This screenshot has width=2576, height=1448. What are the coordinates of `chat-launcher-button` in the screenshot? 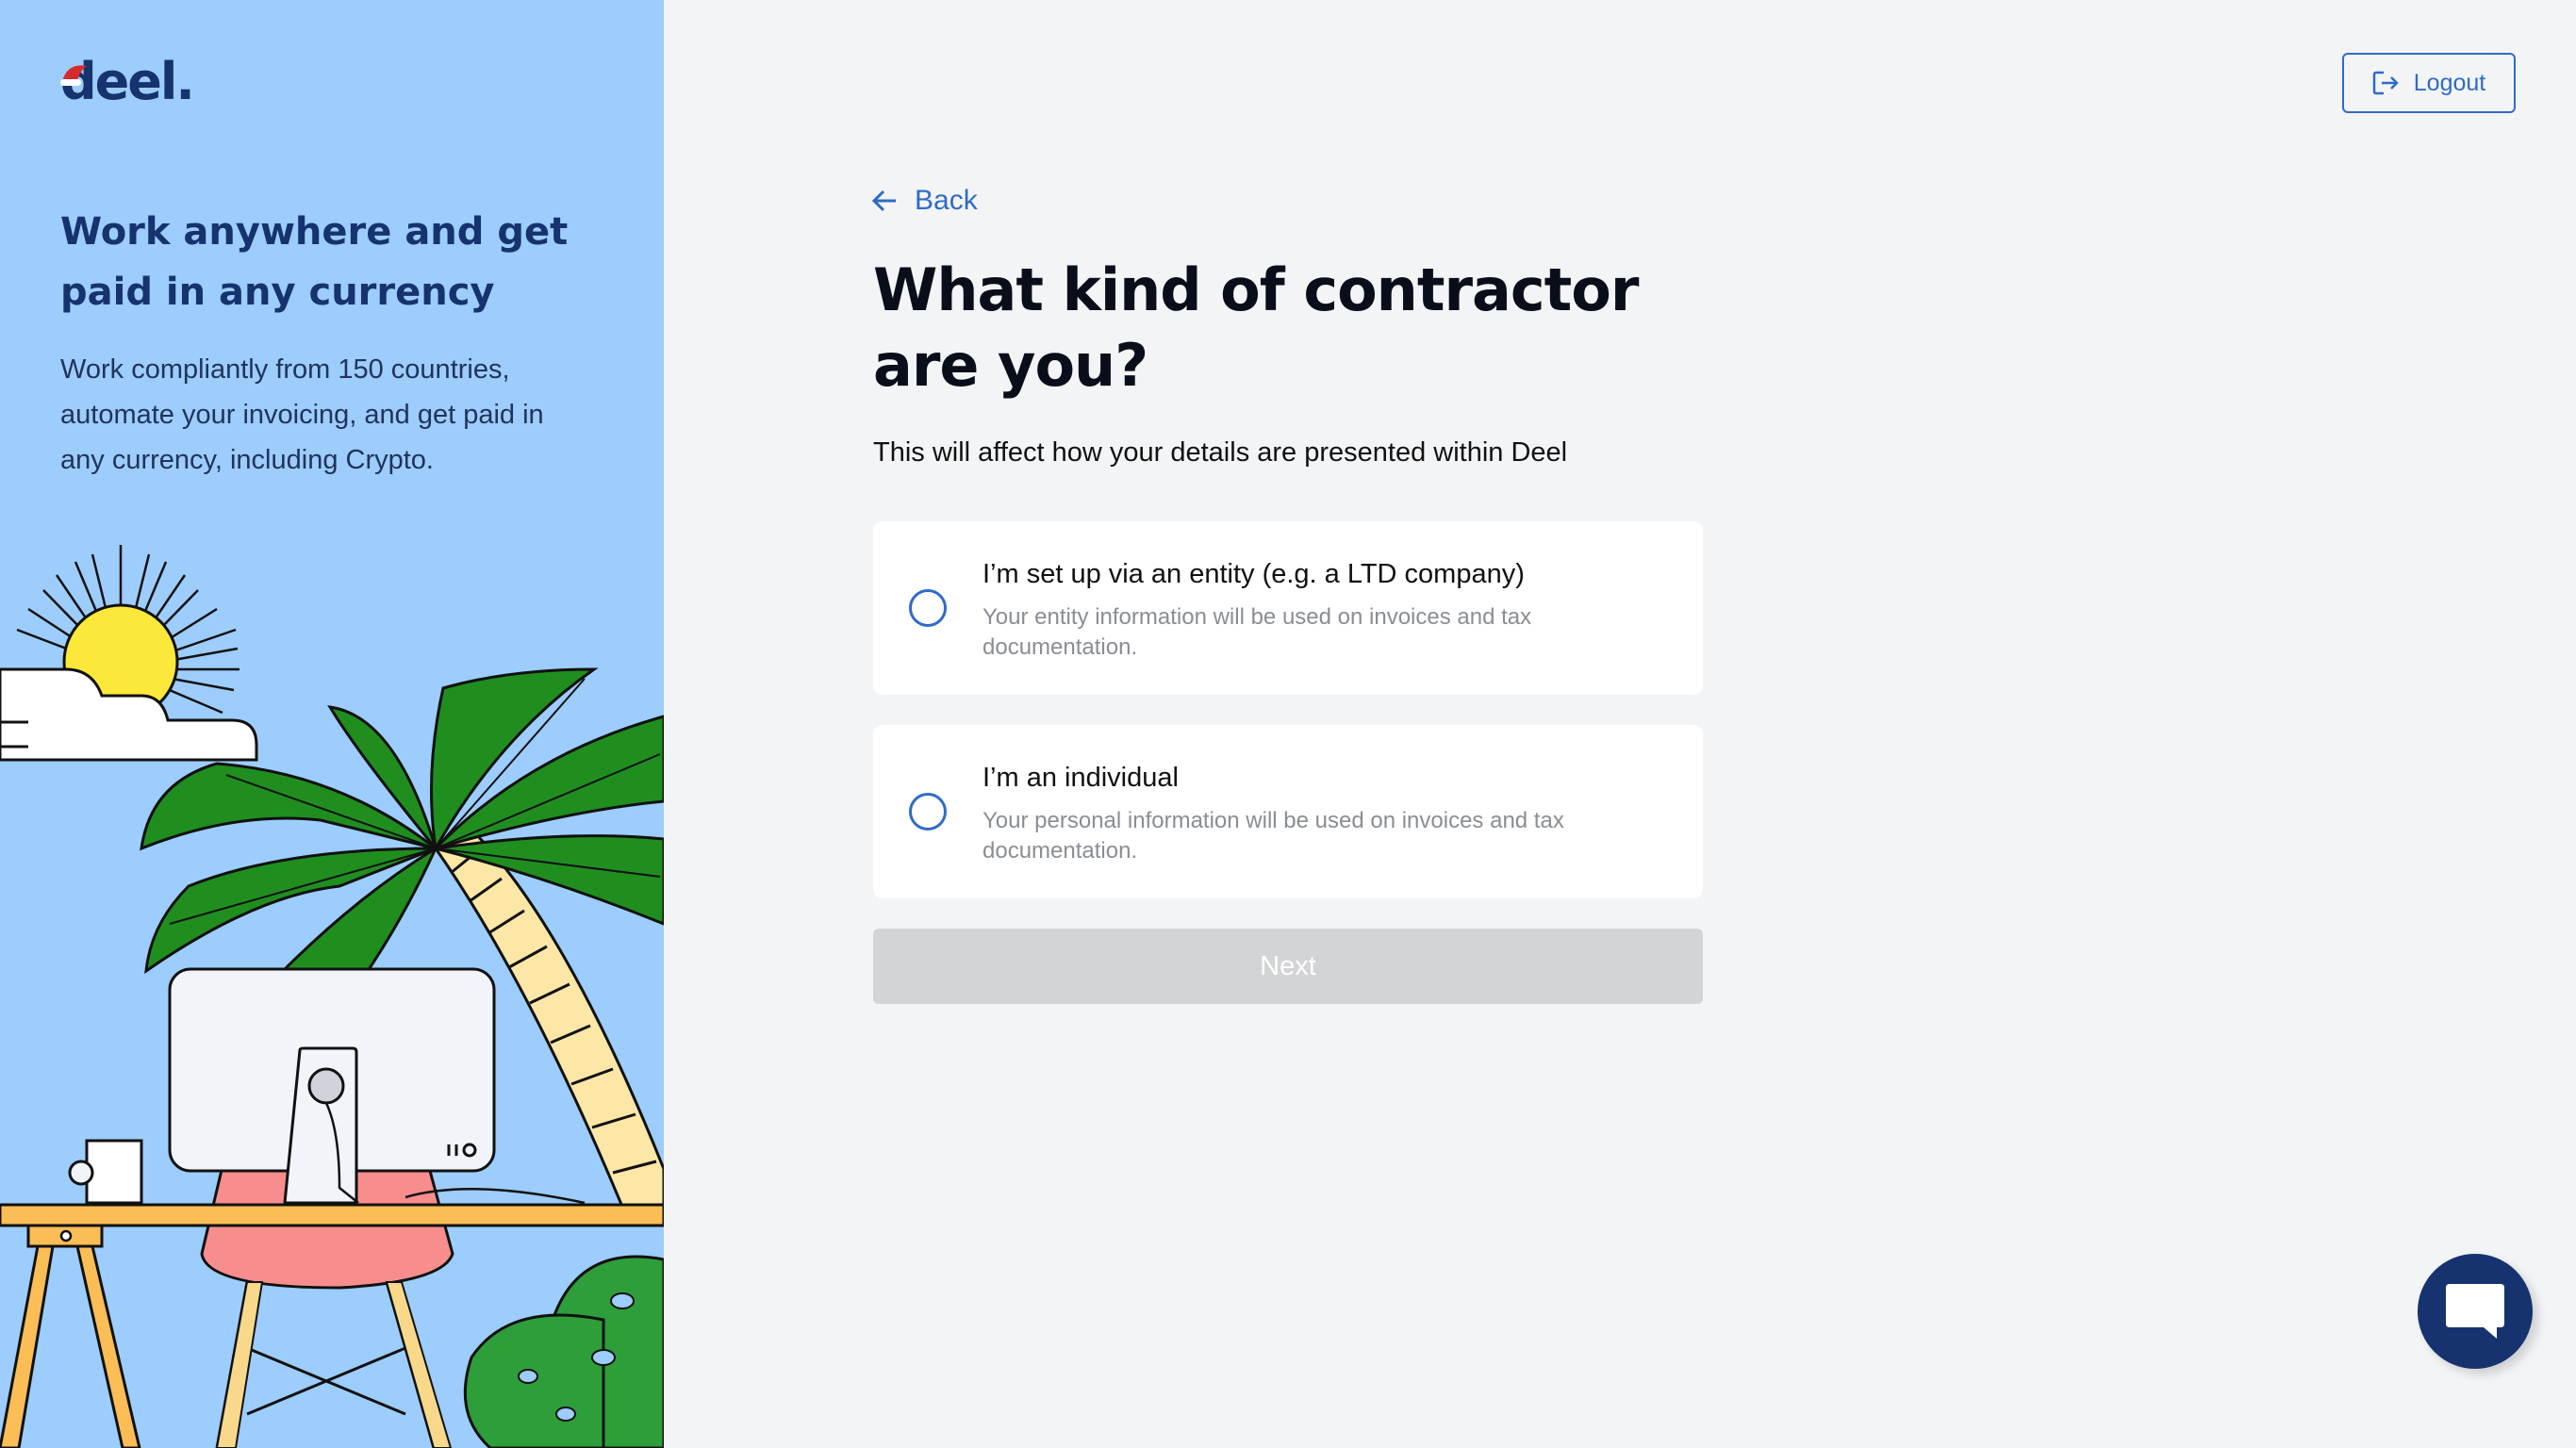 It's located at (2475, 1311).